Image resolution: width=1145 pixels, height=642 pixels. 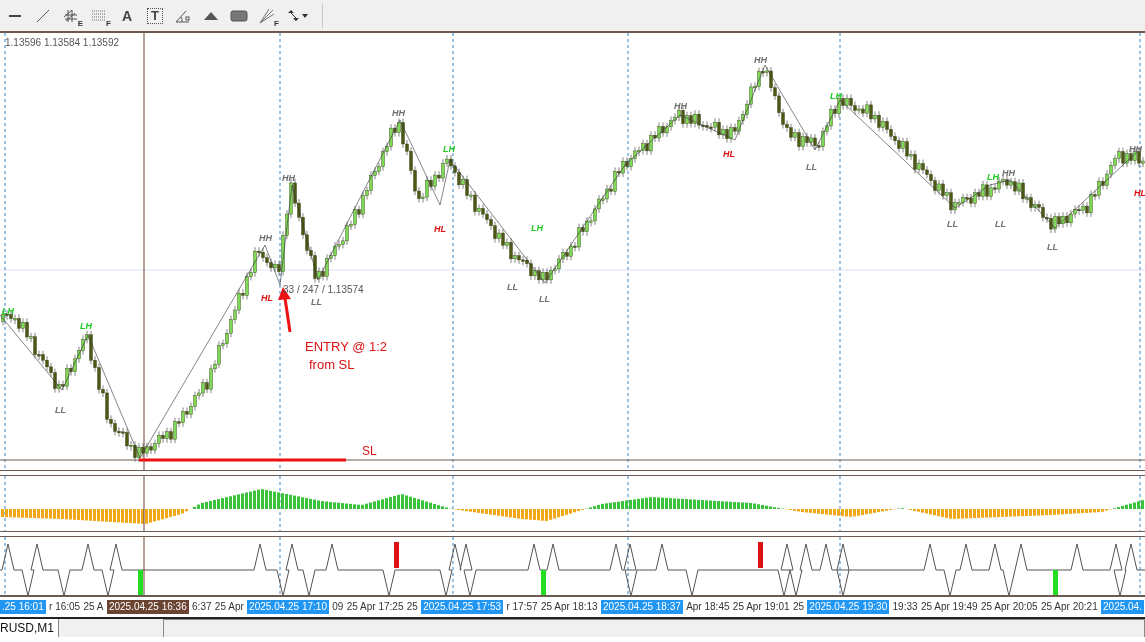 What do you see at coordinates (1009, 607) in the screenshot?
I see `time-label: 25 Apr 20:05` at bounding box center [1009, 607].